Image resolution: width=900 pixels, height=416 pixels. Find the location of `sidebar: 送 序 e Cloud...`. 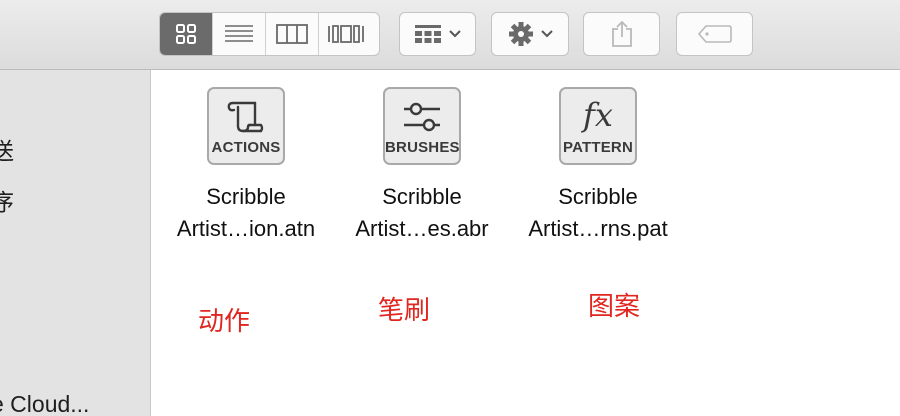

sidebar: 送 序 e Cloud... is located at coordinates (75, 243).